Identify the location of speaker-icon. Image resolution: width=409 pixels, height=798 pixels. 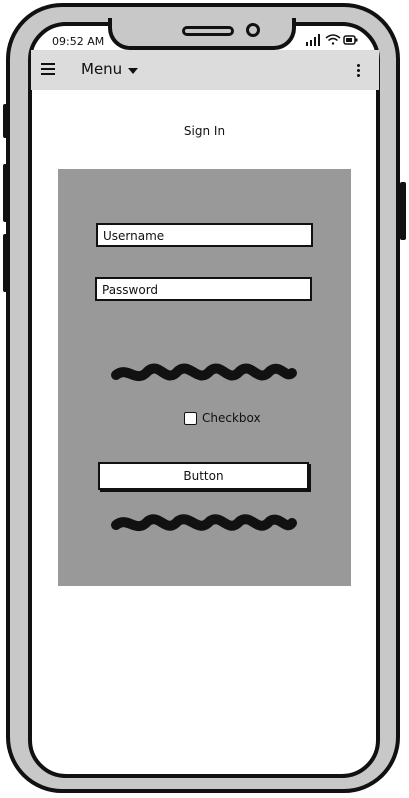
(208, 31).